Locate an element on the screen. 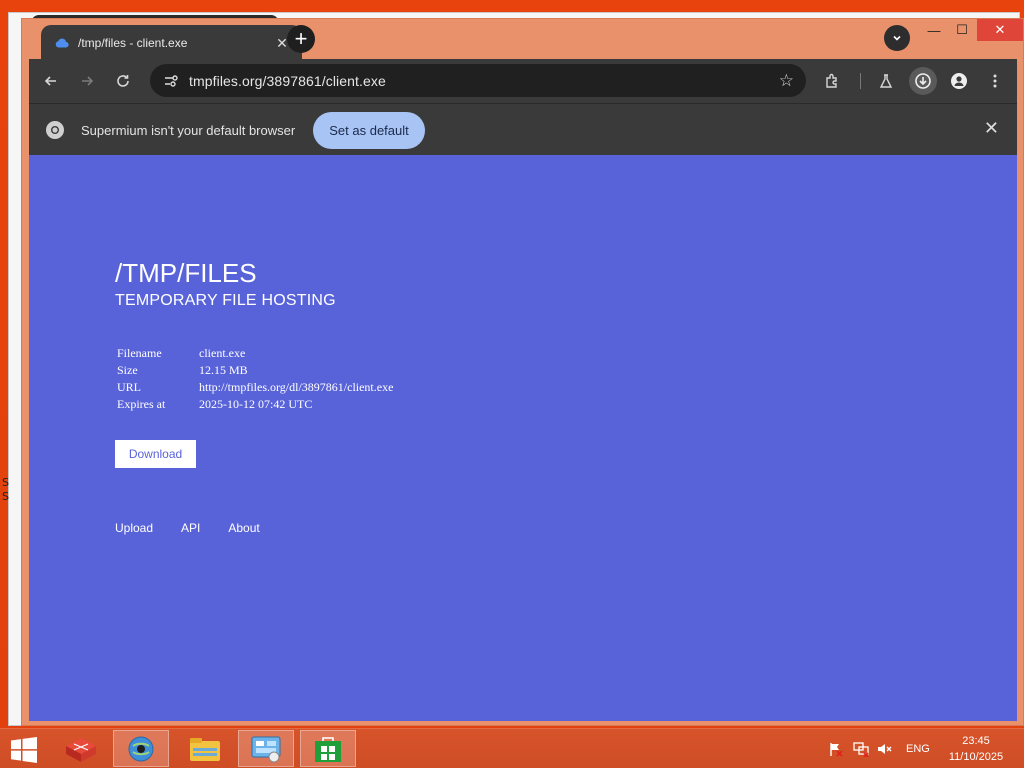 The width and height of the screenshot is (1024, 768). control-panel-icon is located at coordinates (266, 749).